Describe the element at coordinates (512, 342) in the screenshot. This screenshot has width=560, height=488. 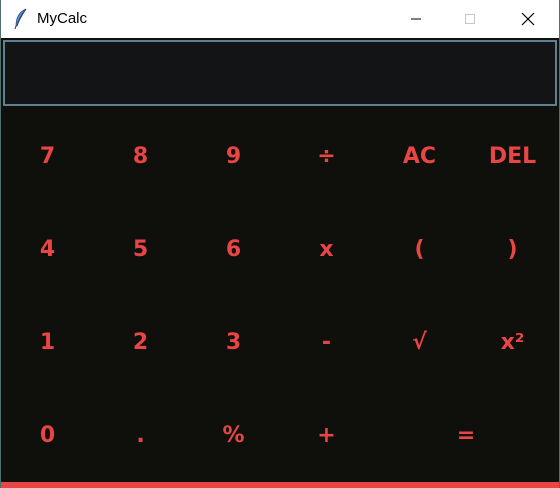
I see `key-square: x²` at that location.